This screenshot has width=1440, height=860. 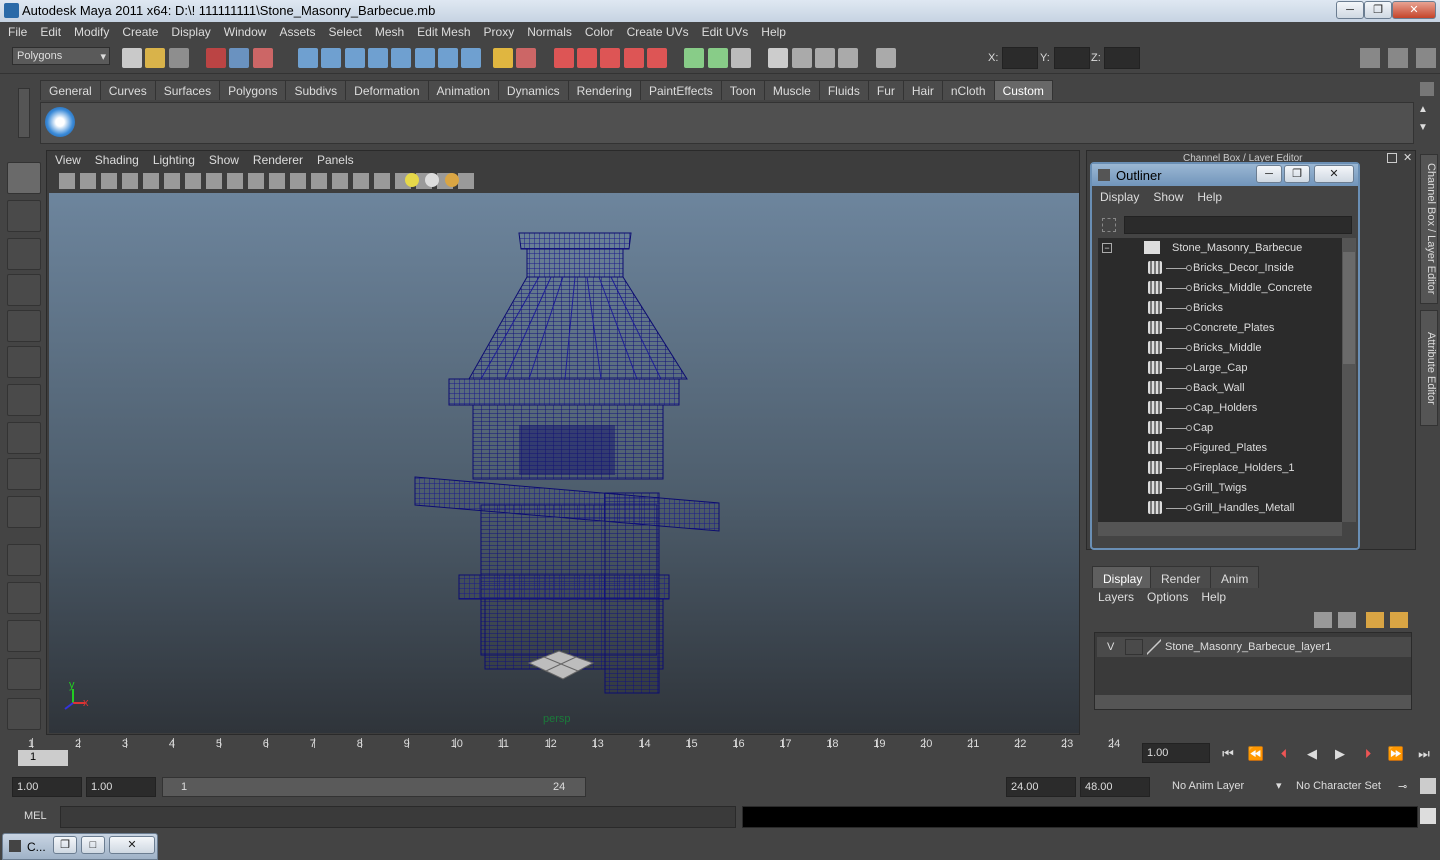 I want to click on outliner-maximize-button: ❐, so click(x=1297, y=174).